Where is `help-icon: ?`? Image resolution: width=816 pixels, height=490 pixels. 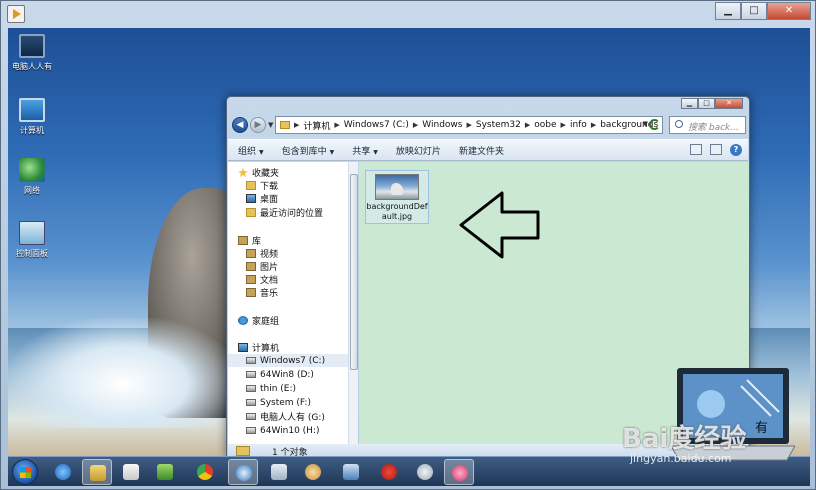 help-icon: ? is located at coordinates (736, 150).